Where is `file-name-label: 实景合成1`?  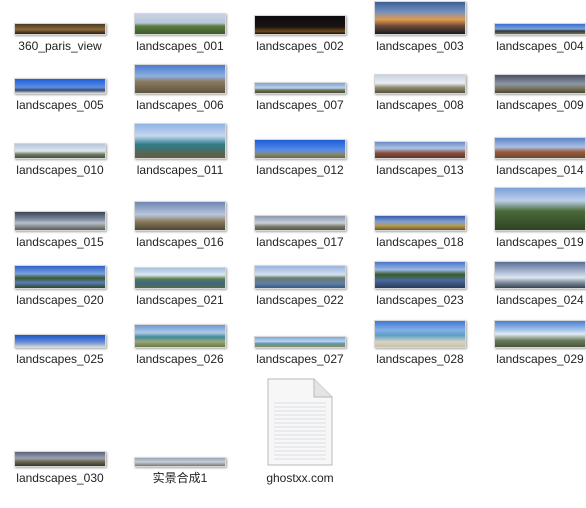 file-name-label: 实景合成1 is located at coordinates (180, 478).